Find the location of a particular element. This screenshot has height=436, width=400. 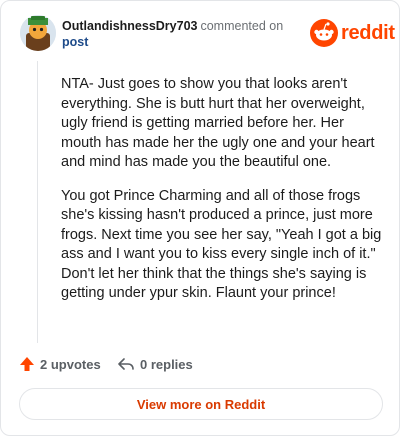

reply-count: 0 replies is located at coordinates (166, 364).